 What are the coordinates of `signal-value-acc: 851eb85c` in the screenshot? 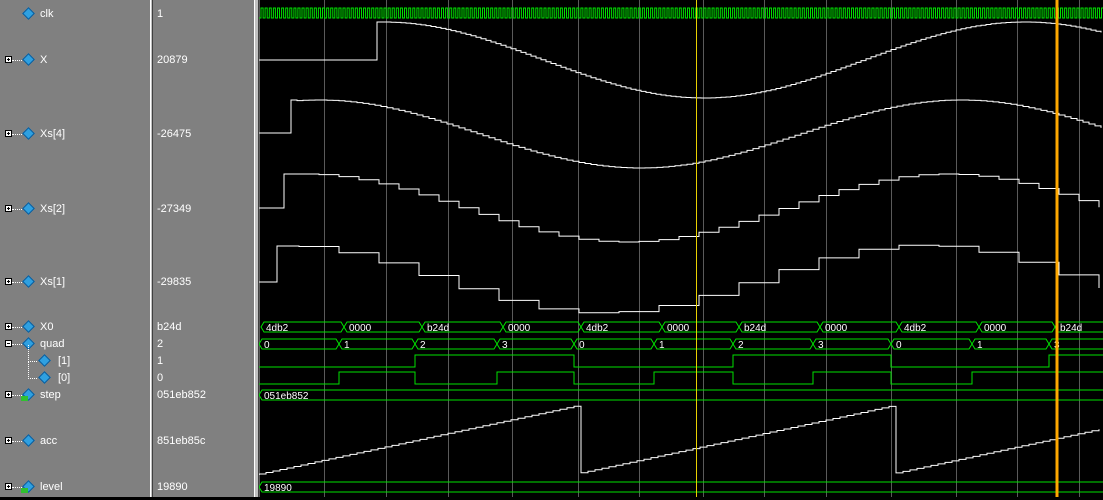 It's located at (181, 441).